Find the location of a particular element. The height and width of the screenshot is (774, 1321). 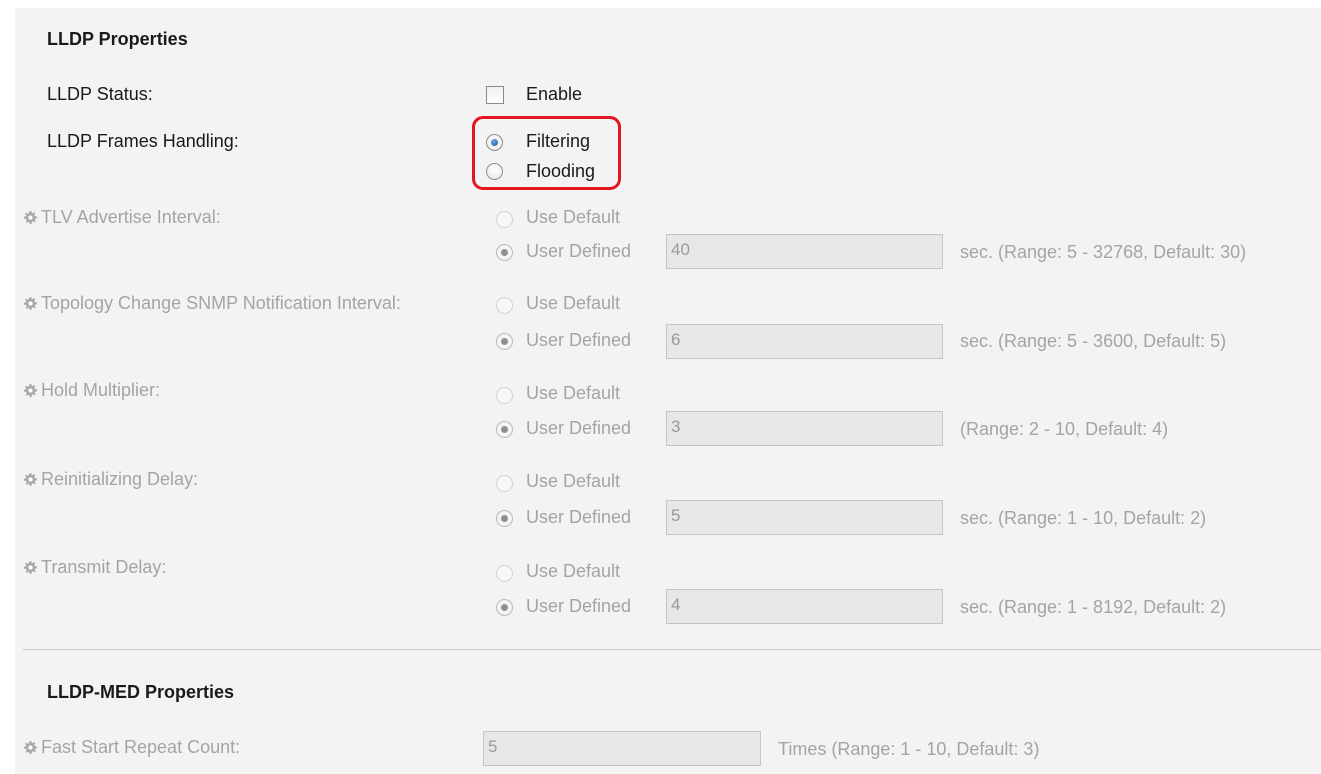

lldp-frames-handling-label: LLDP Frames Handling: is located at coordinates (143, 141).